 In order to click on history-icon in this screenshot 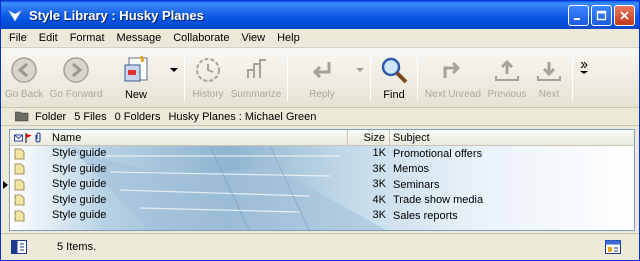, I will do `click(208, 70)`.